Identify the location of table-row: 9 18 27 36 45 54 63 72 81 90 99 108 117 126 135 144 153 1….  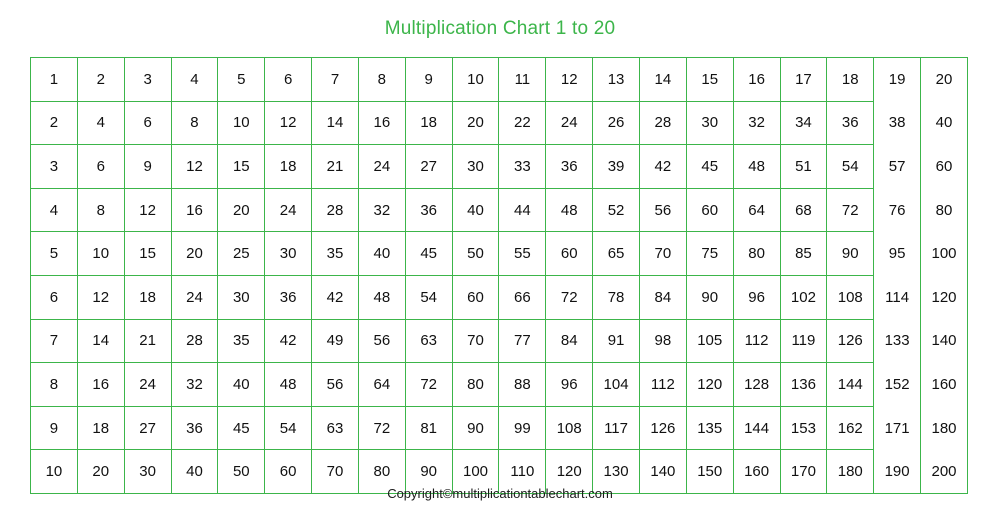
(499, 428).